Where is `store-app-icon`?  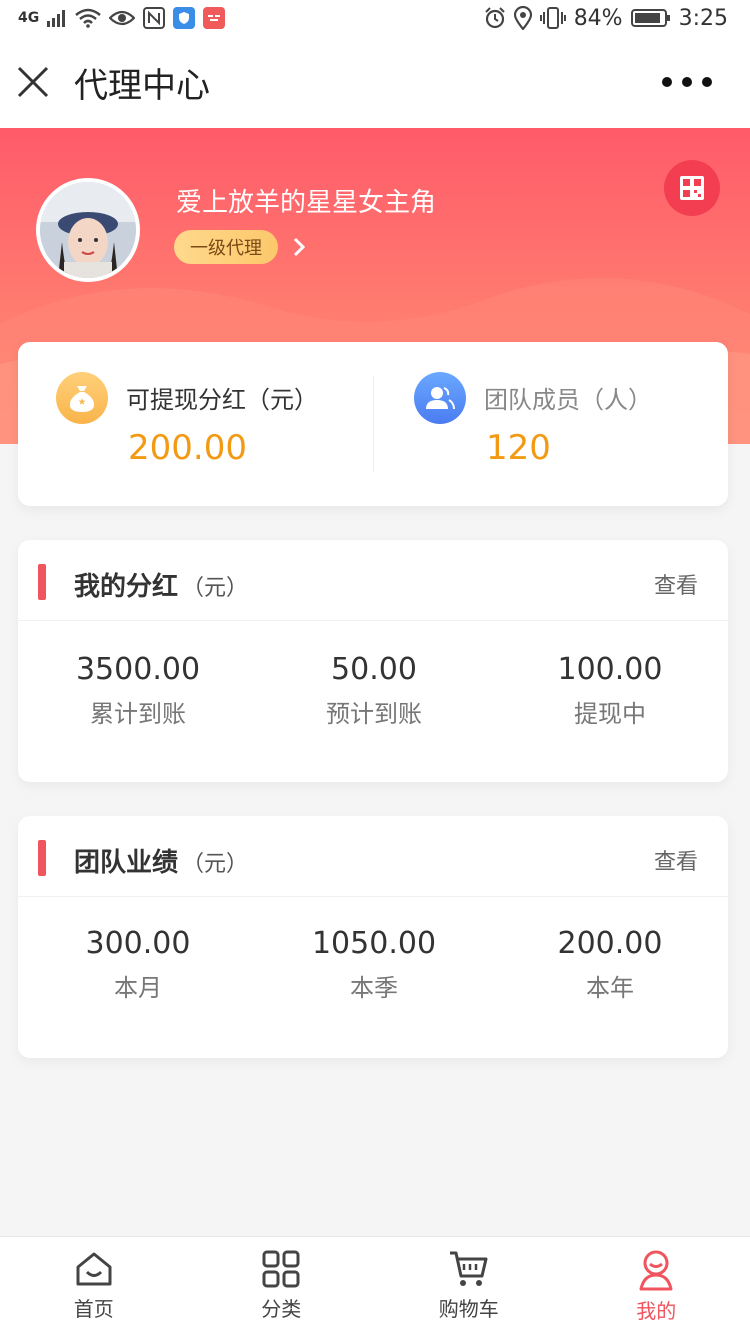 store-app-icon is located at coordinates (214, 18).